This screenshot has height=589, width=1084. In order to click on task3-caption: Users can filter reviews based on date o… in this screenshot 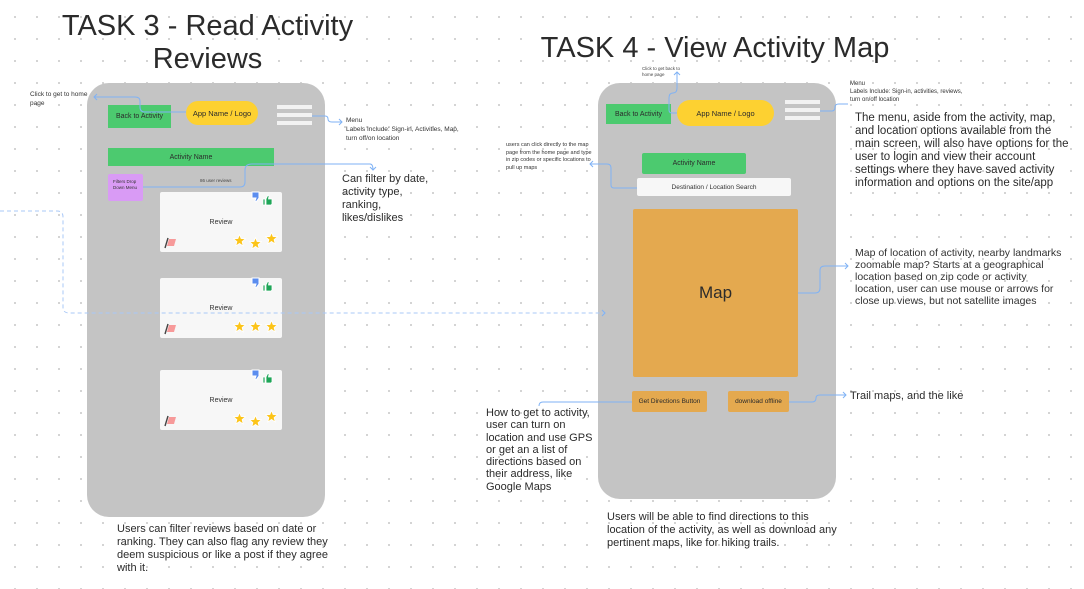, I will do `click(222, 548)`.